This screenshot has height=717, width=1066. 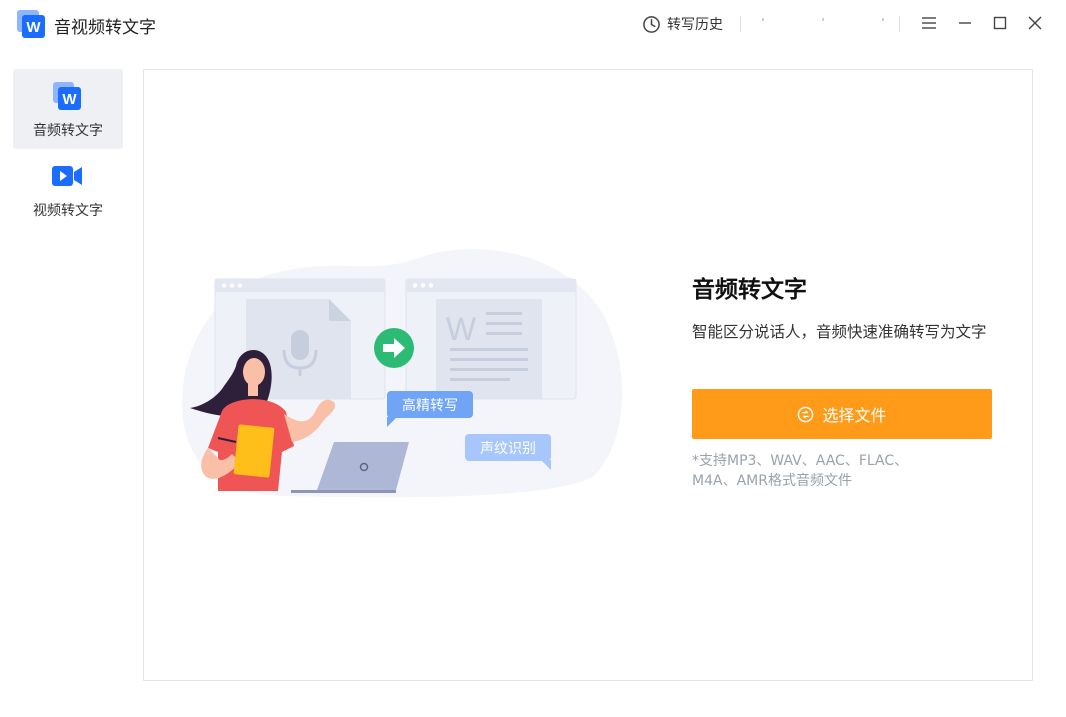 What do you see at coordinates (651, 24) in the screenshot?
I see `clock-icon` at bounding box center [651, 24].